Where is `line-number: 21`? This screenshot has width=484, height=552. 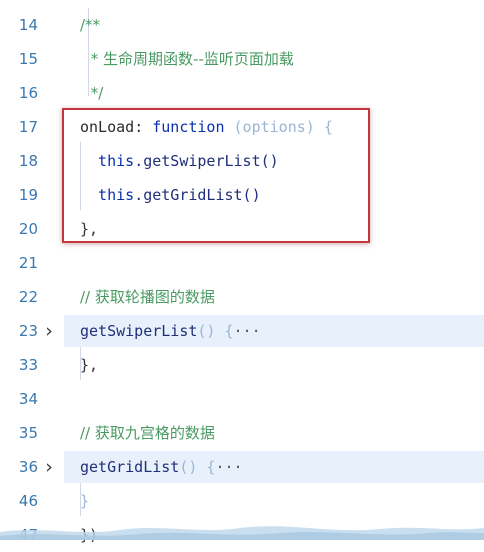 line-number: 21 is located at coordinates (28, 263).